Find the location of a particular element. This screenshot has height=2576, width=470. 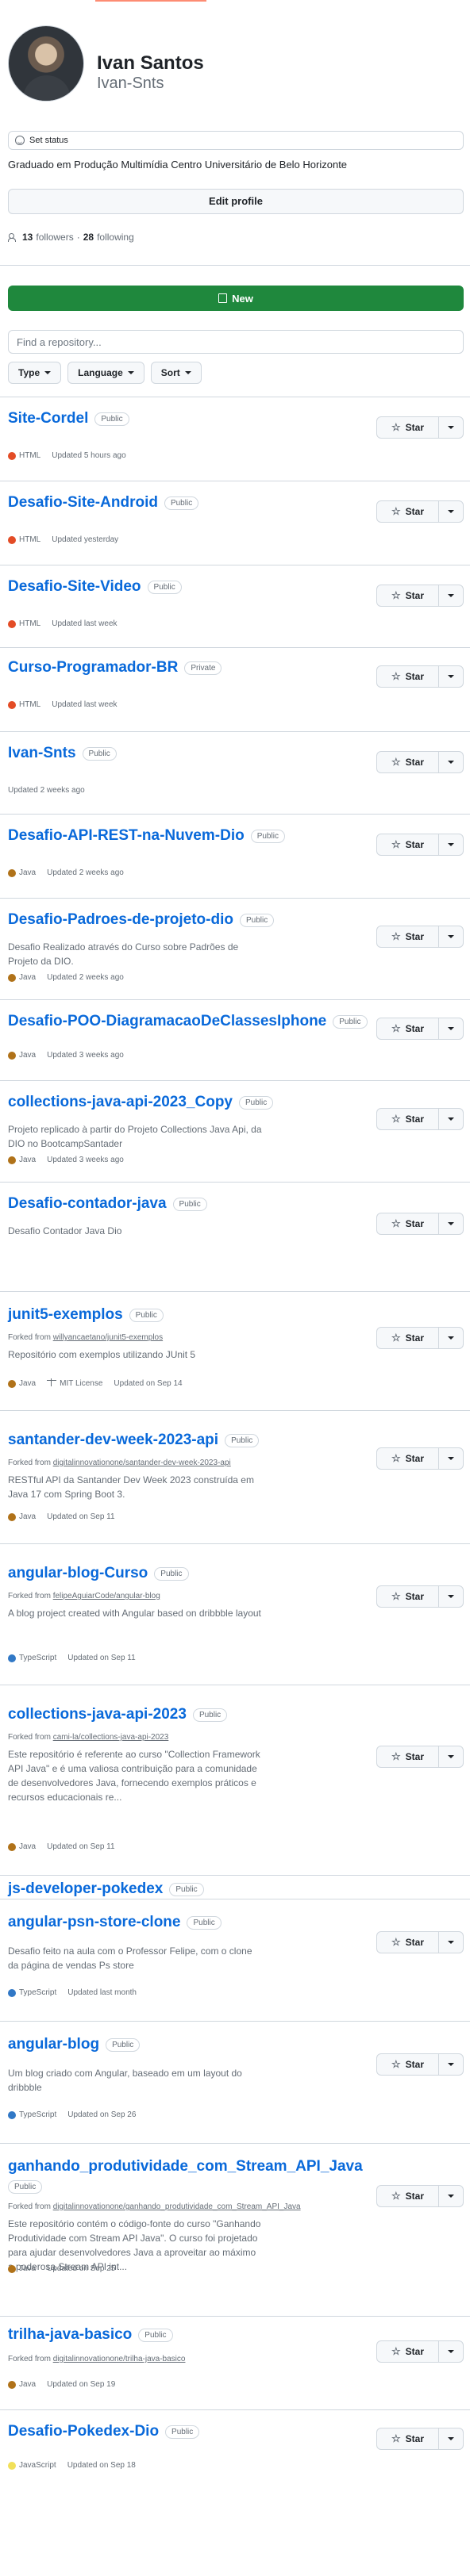

repo-name-link: js-developer-pokedex is located at coordinates (85, 1889).